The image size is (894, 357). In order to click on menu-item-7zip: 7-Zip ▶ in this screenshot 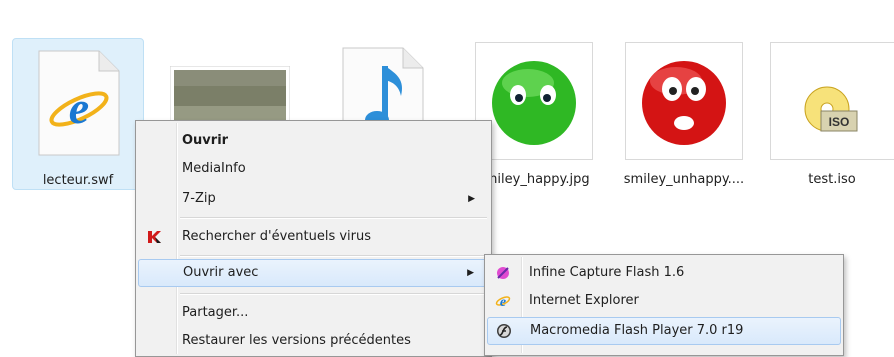, I will do `click(313, 199)`.